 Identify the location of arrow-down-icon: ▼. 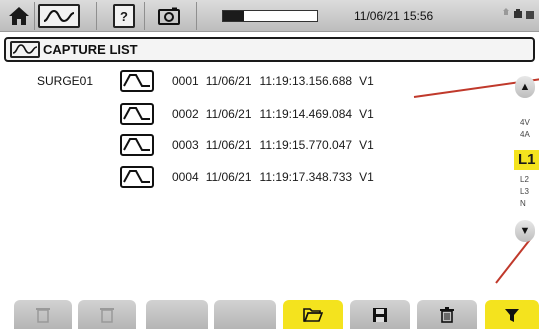
(525, 231).